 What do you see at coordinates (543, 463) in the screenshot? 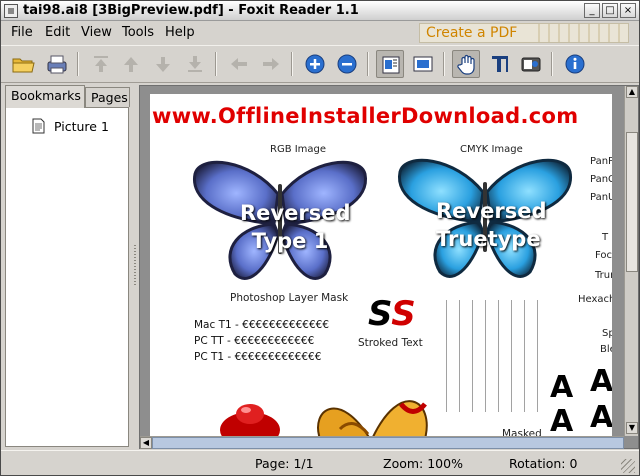
I see `rotation-indicator: Rotation: 0` at bounding box center [543, 463].